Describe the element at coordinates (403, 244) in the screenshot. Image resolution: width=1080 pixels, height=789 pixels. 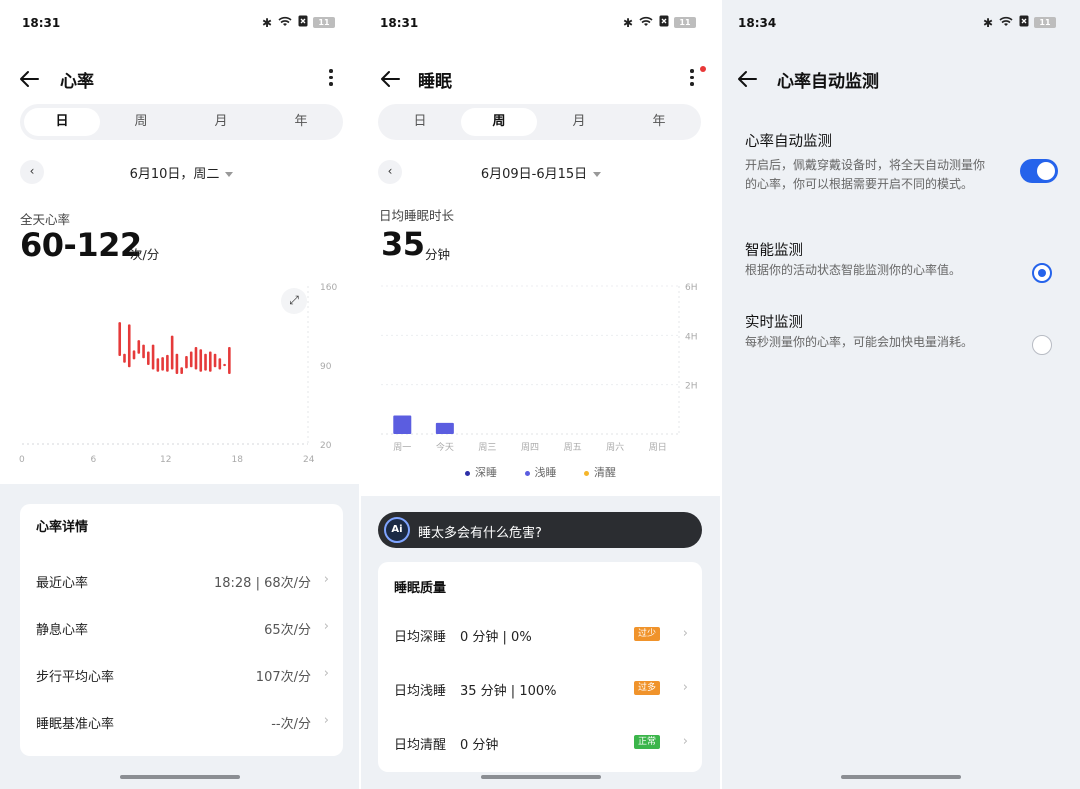
I see `avg-sleep-value: 35` at that location.